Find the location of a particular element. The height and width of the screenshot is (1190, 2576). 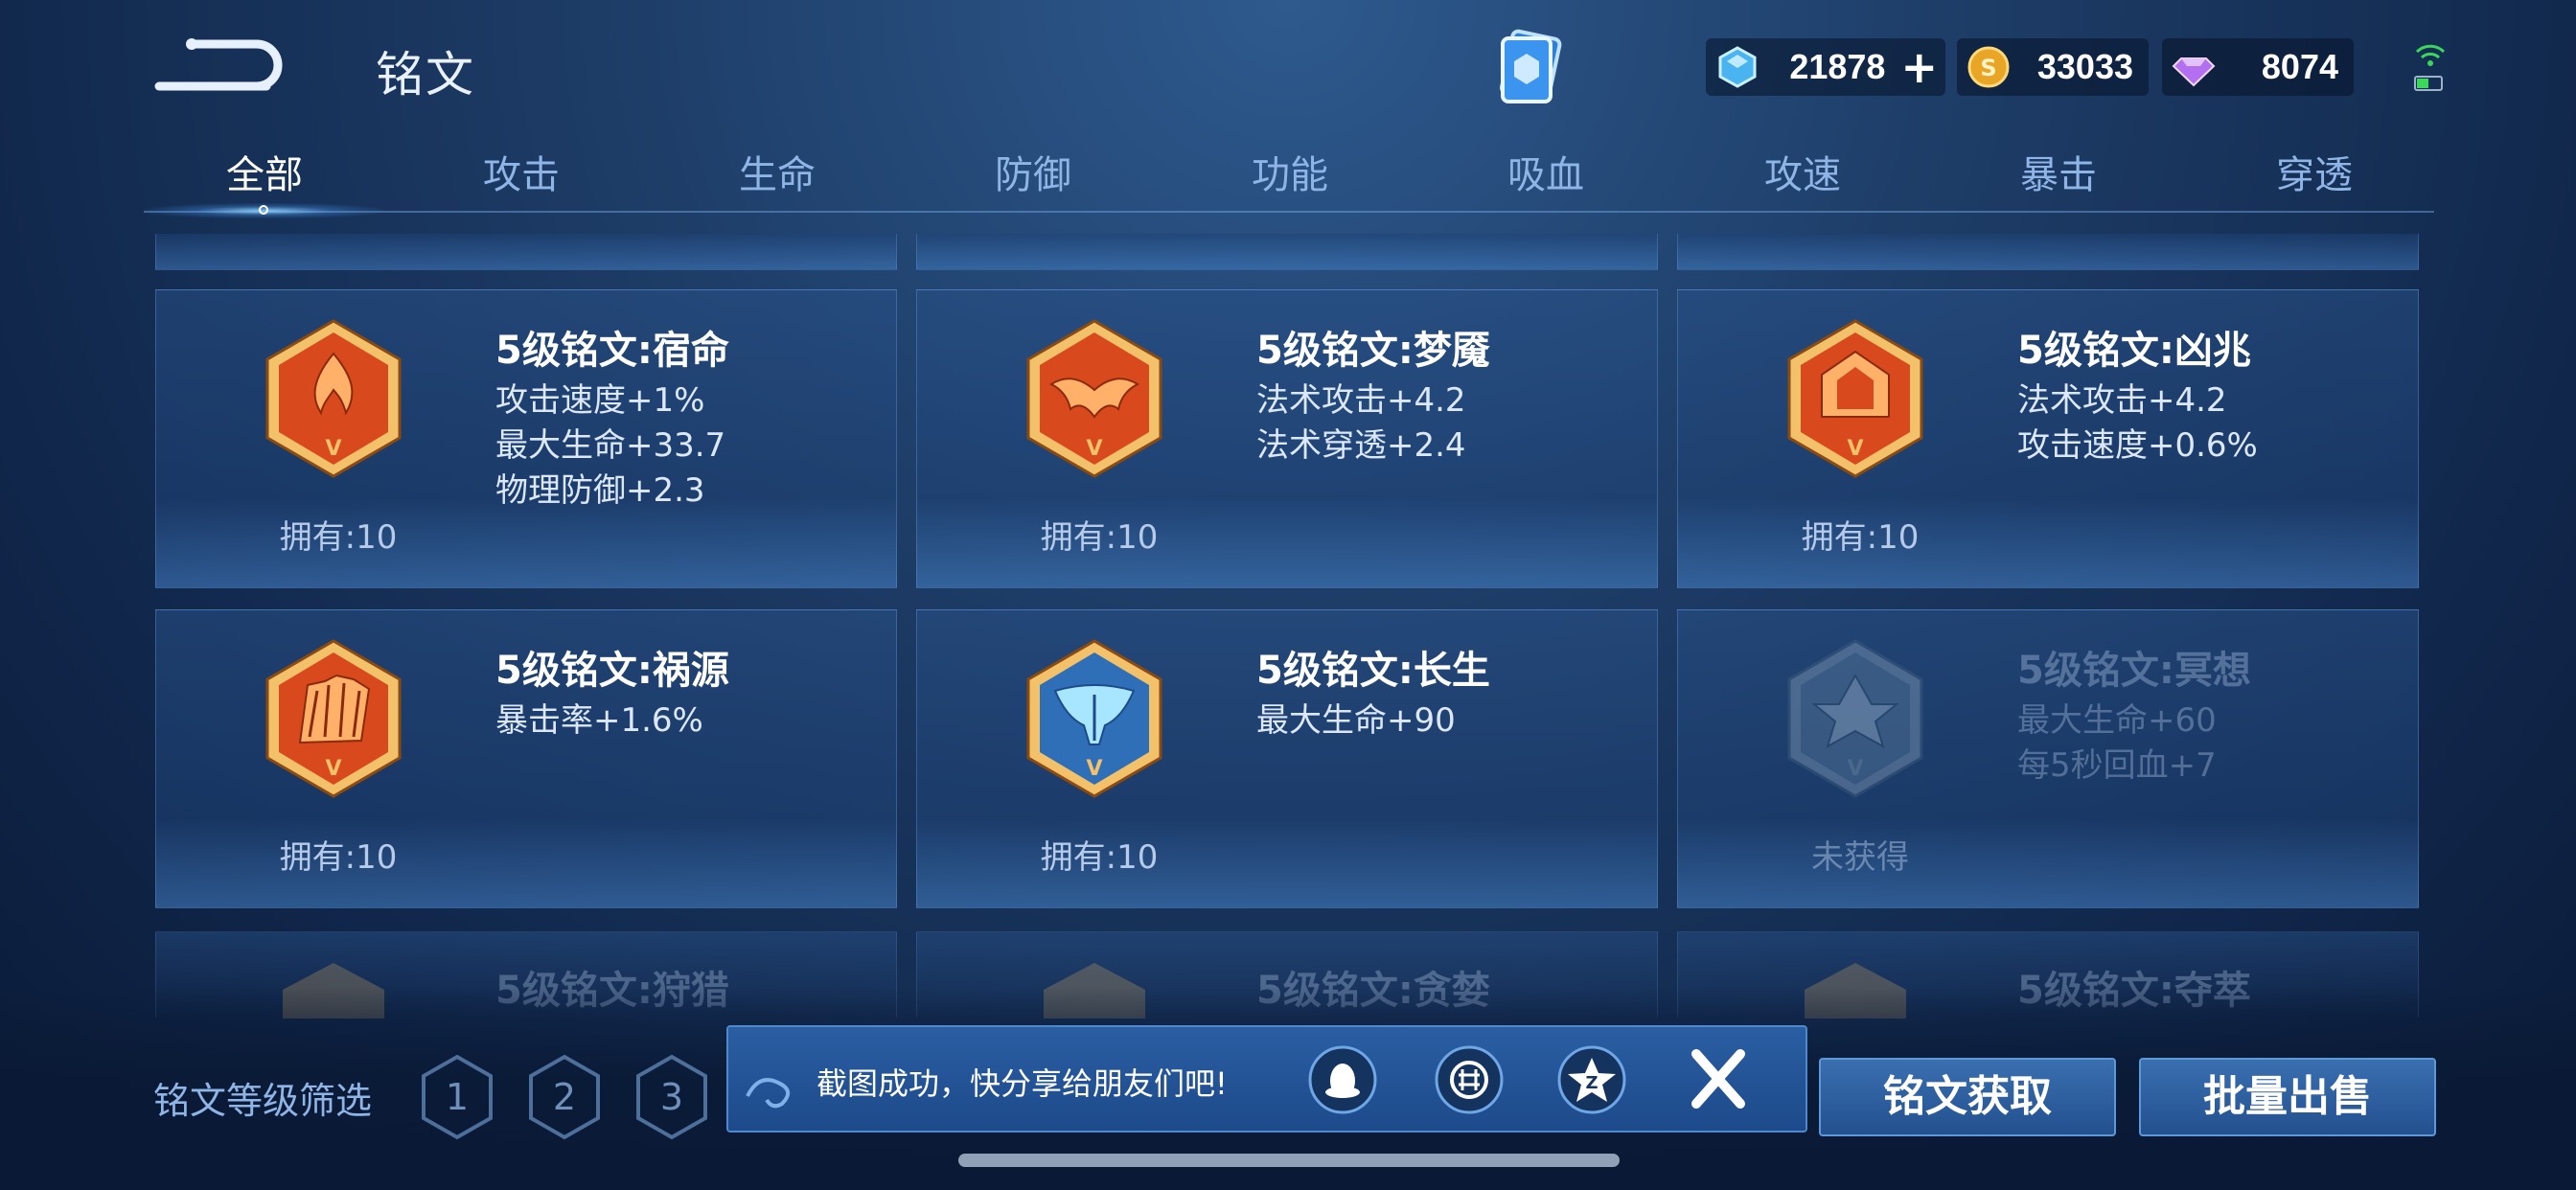

tab-all: 全部 is located at coordinates (264, 171).